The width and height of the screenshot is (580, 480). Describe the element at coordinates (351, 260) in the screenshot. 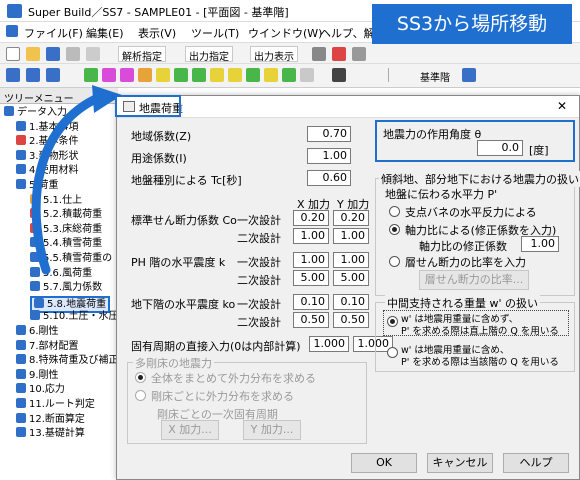

I see `ph-y1-field: 1.00` at that location.